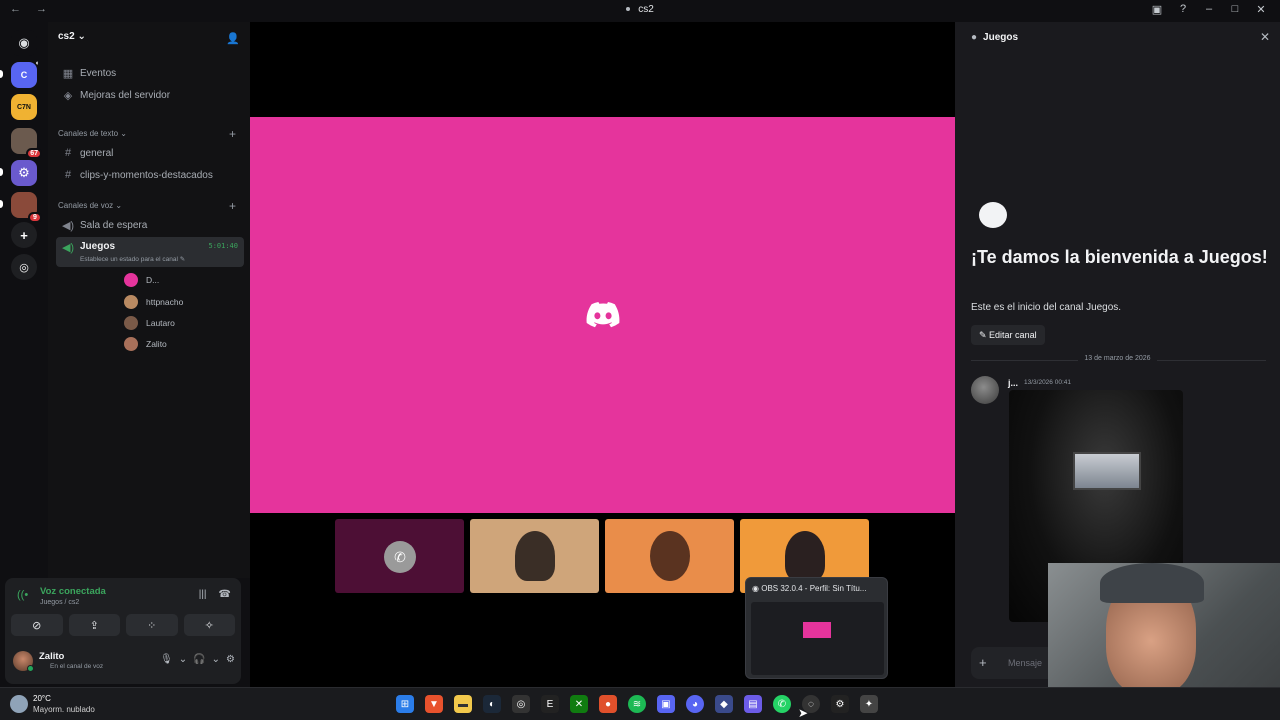 This screenshot has width=1280, height=720. What do you see at coordinates (77, 666) in the screenshot?
I see `user-status: En el canal de voz` at bounding box center [77, 666].